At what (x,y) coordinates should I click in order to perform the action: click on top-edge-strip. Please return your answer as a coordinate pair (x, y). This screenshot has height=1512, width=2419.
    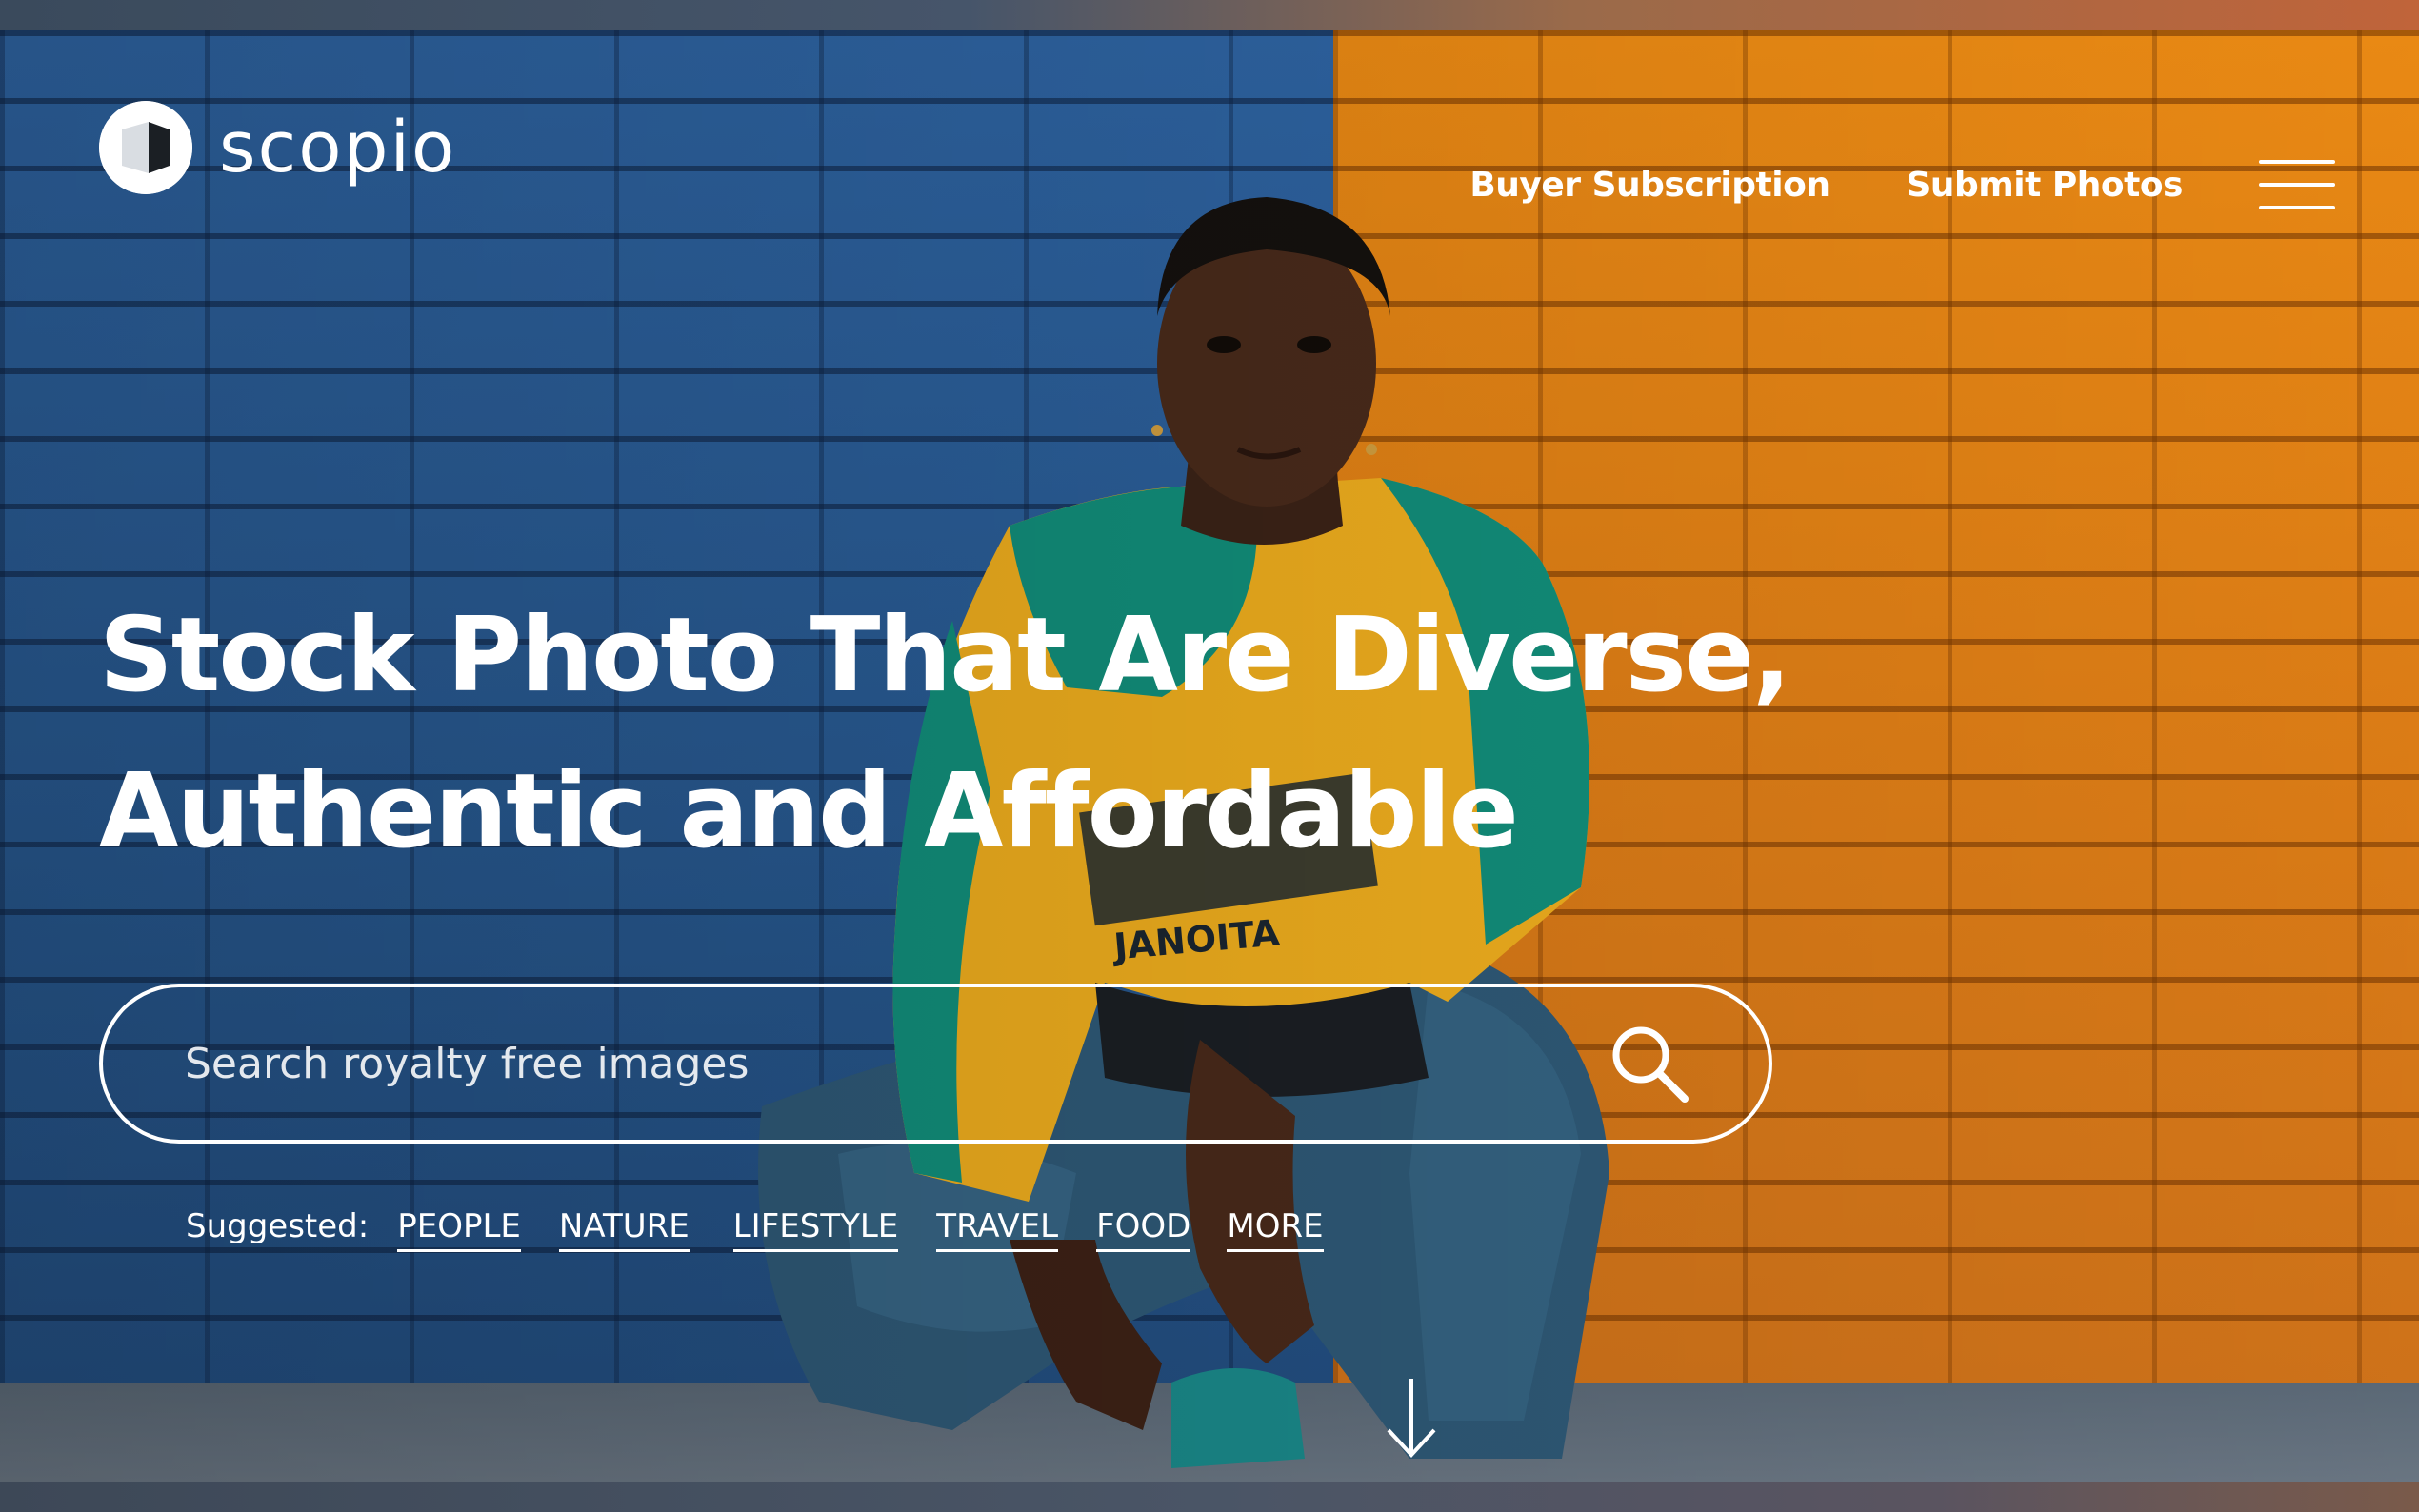
    Looking at the image, I should click on (1209, 15).